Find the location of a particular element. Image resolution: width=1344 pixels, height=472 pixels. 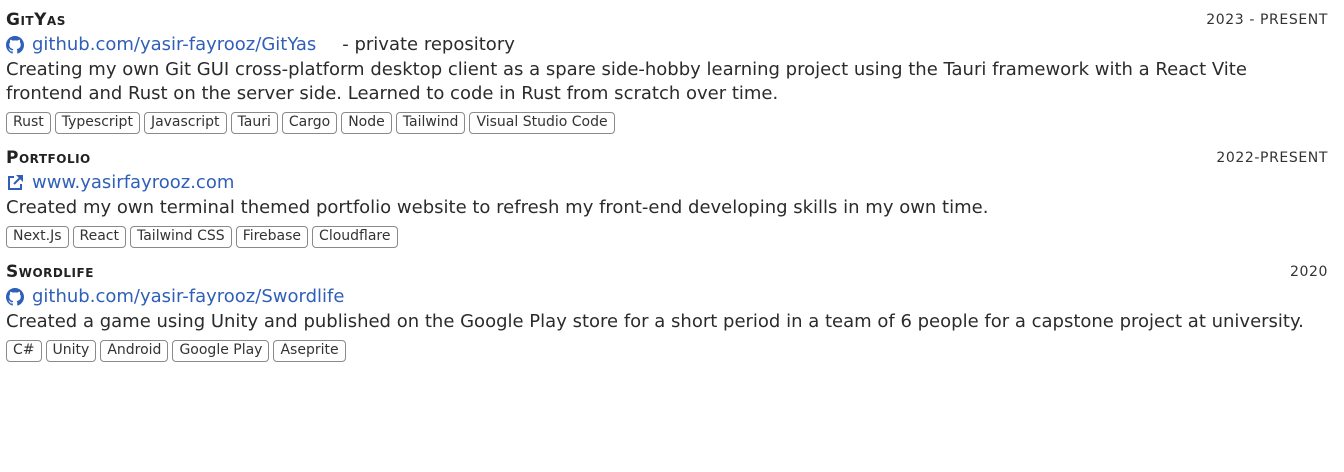

project-header: Portfolio 2022-PRESENT is located at coordinates (667, 155).